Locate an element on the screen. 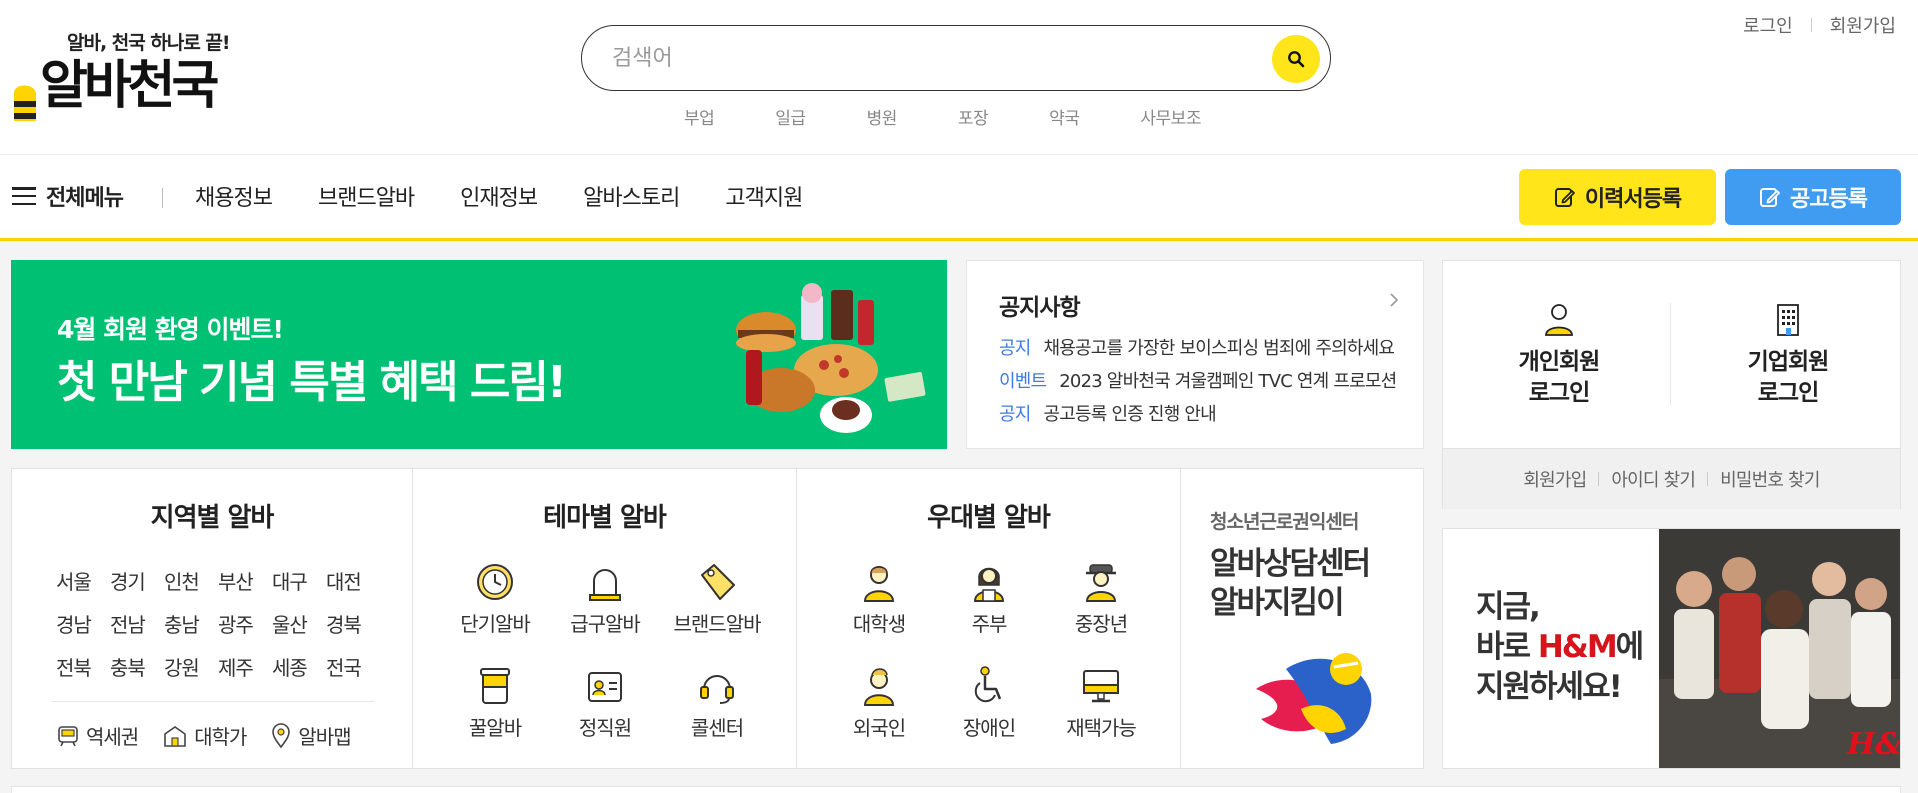 This screenshot has height=793, width=1918. honey-jar-icon is located at coordinates (495, 686).